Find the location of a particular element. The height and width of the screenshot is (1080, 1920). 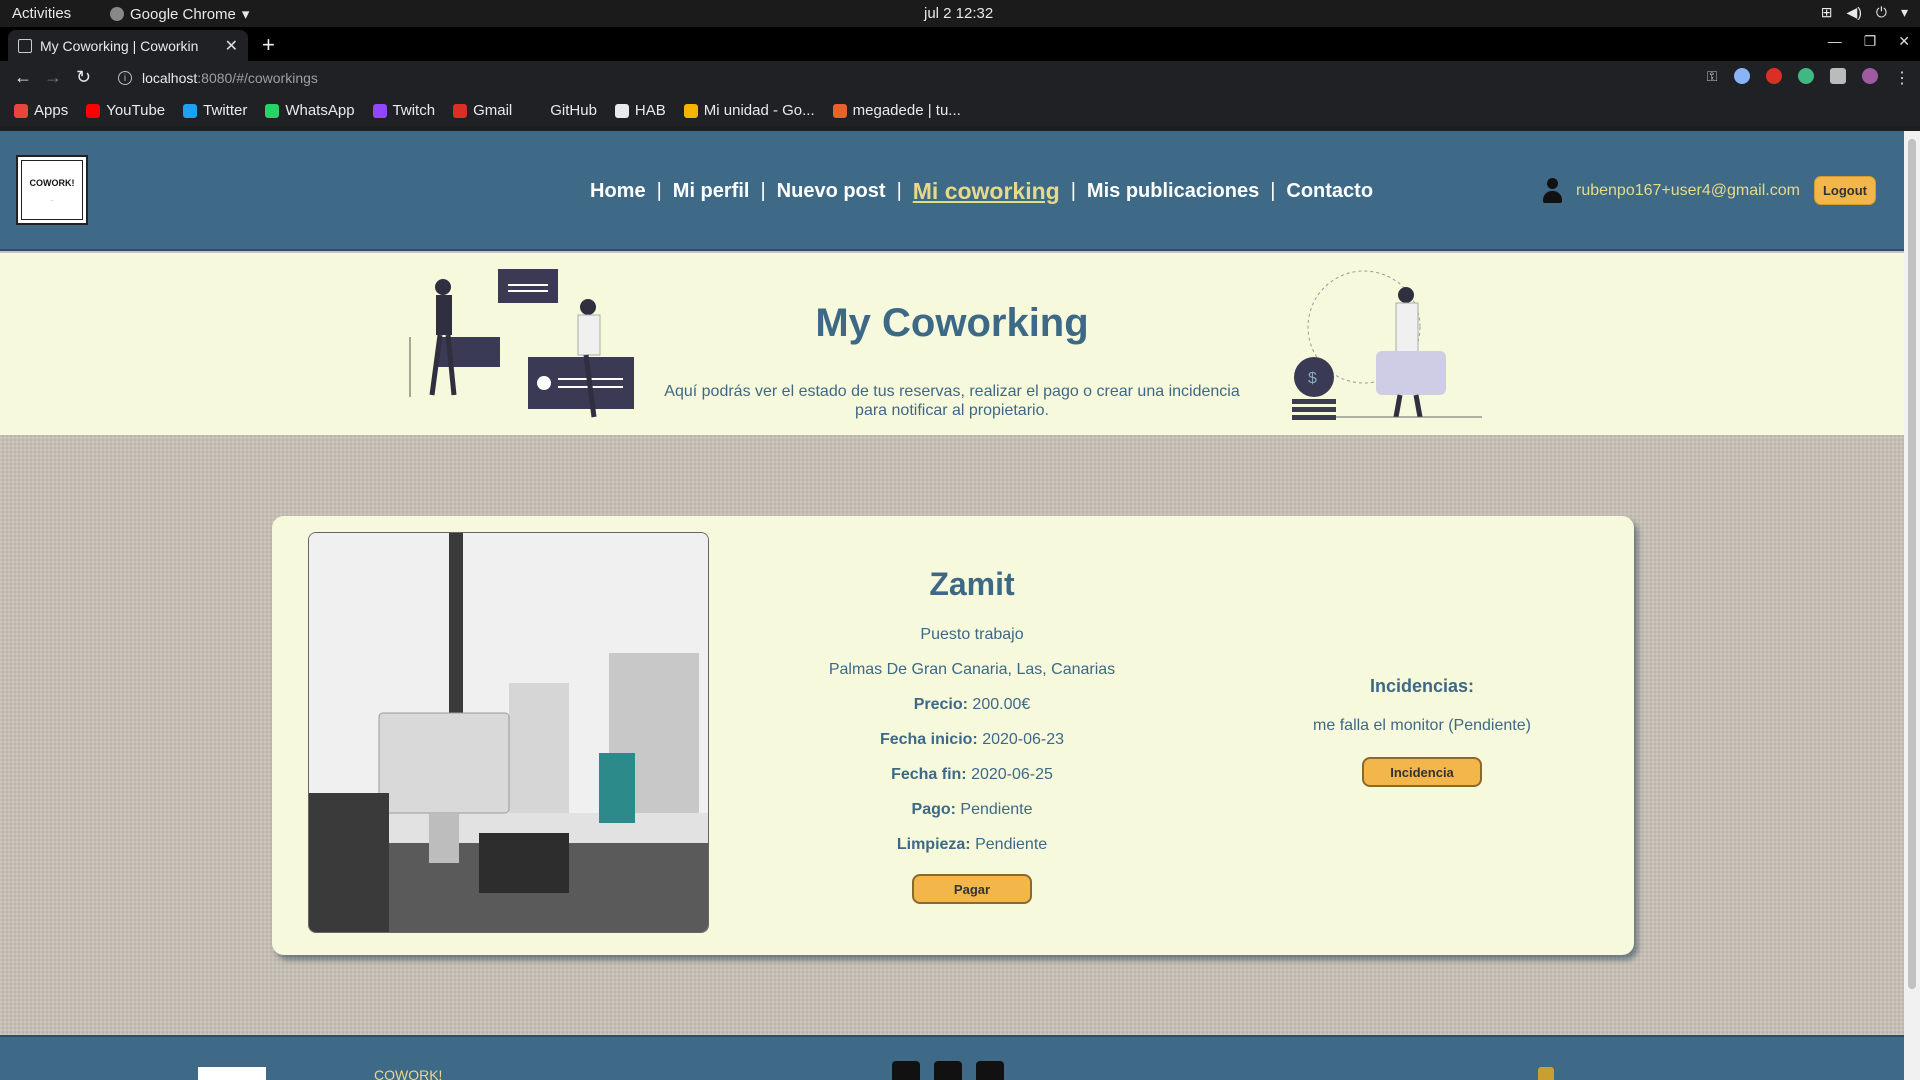

back-button: ← is located at coordinates (23, 77).